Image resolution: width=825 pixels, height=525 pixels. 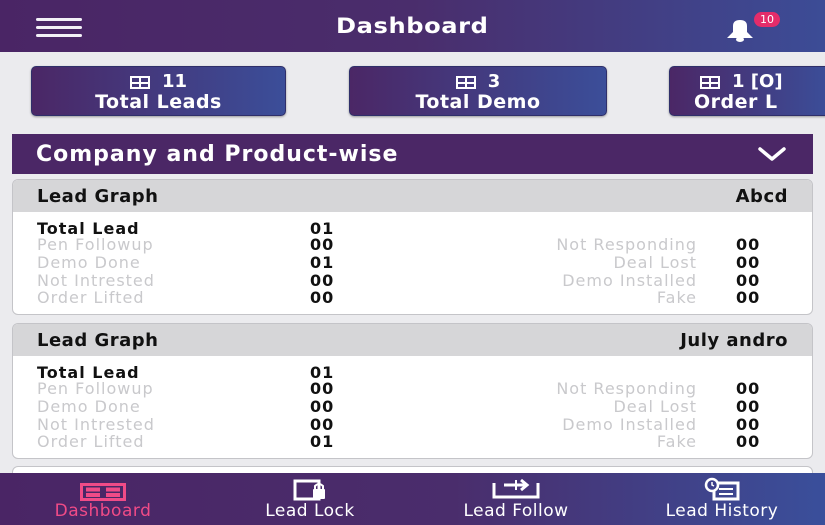 What do you see at coordinates (516, 511) in the screenshot?
I see `nav-label: Lead Follow` at bounding box center [516, 511].